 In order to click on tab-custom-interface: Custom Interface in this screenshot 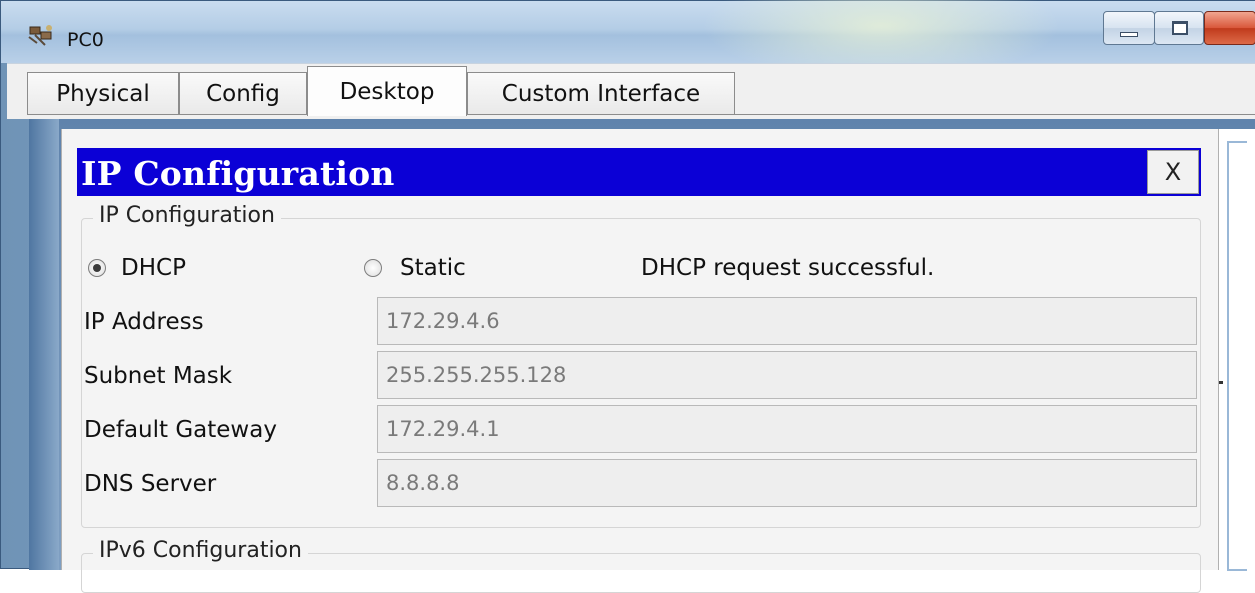, I will do `click(601, 93)`.